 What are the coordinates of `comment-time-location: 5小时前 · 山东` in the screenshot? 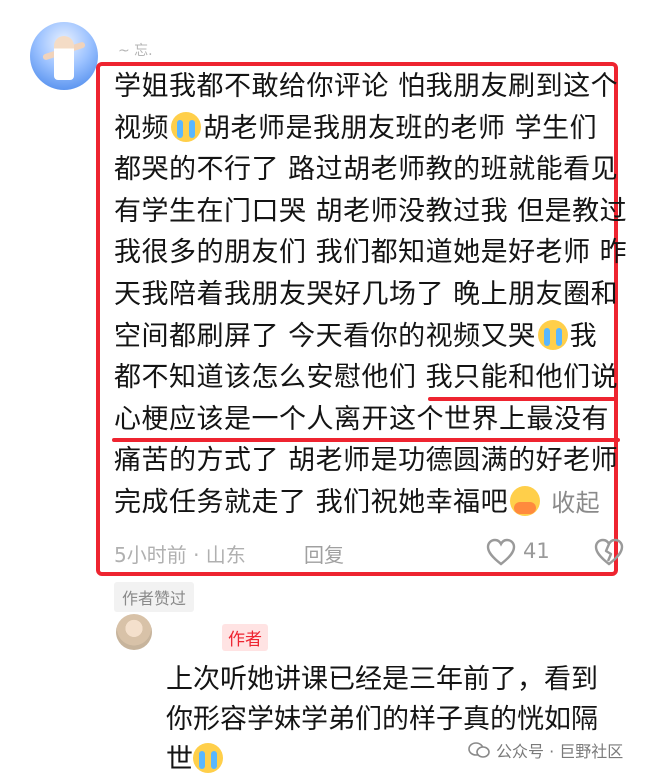 It's located at (180, 555).